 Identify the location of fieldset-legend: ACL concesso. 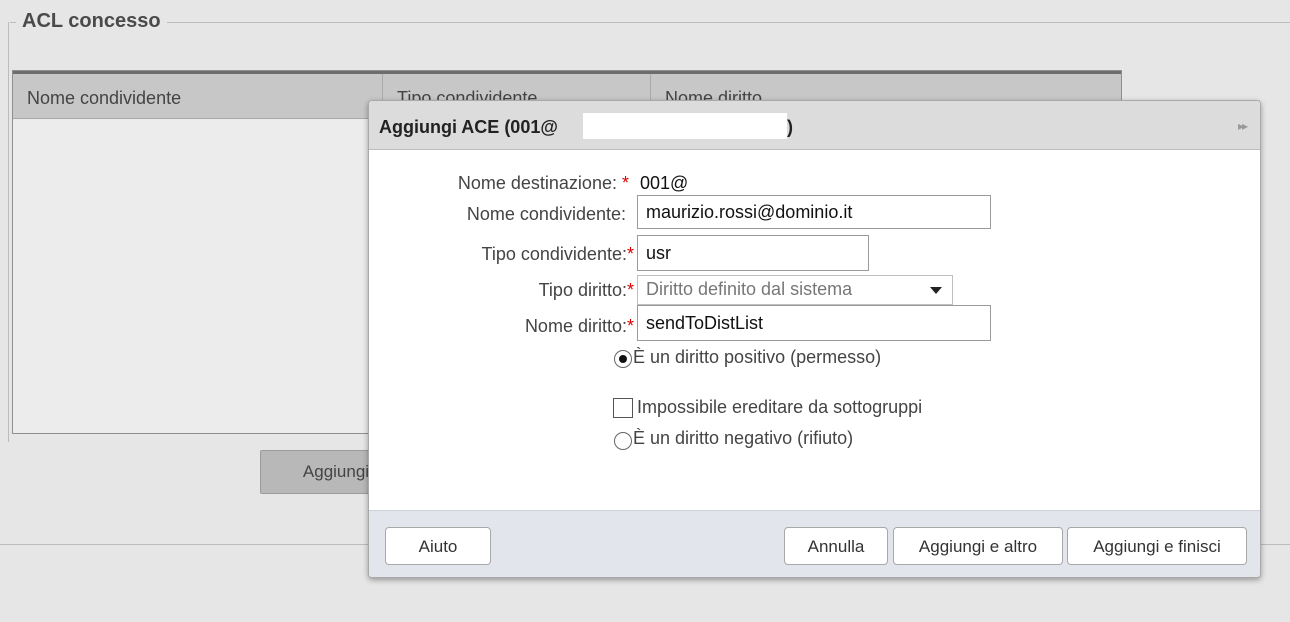
(91, 21).